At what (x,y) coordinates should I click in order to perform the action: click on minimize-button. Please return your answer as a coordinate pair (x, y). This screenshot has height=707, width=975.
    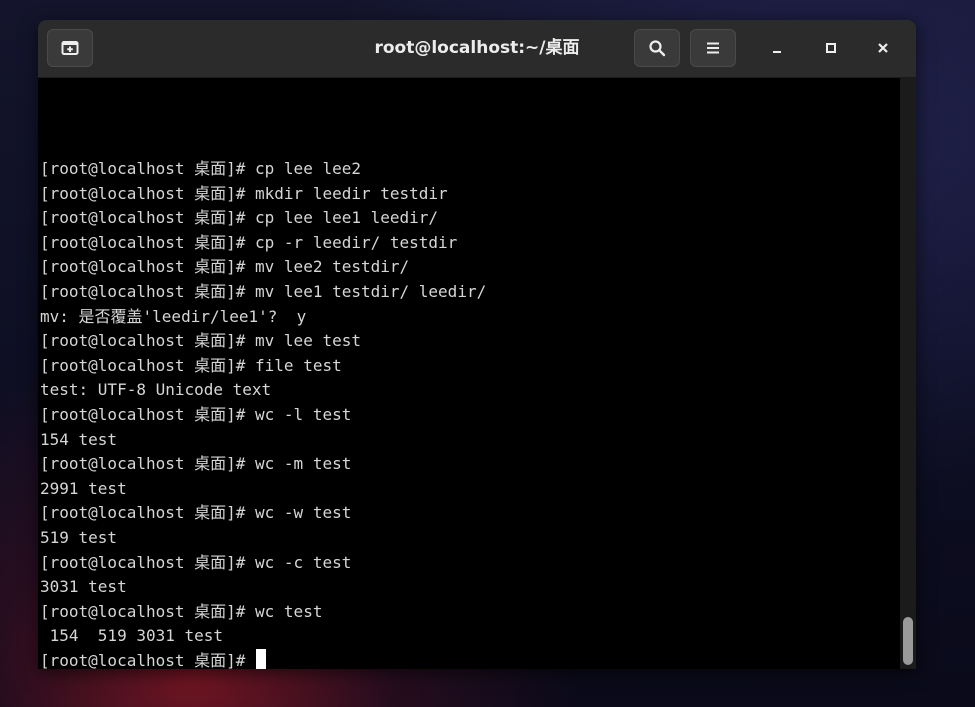
    Looking at the image, I should click on (777, 48).